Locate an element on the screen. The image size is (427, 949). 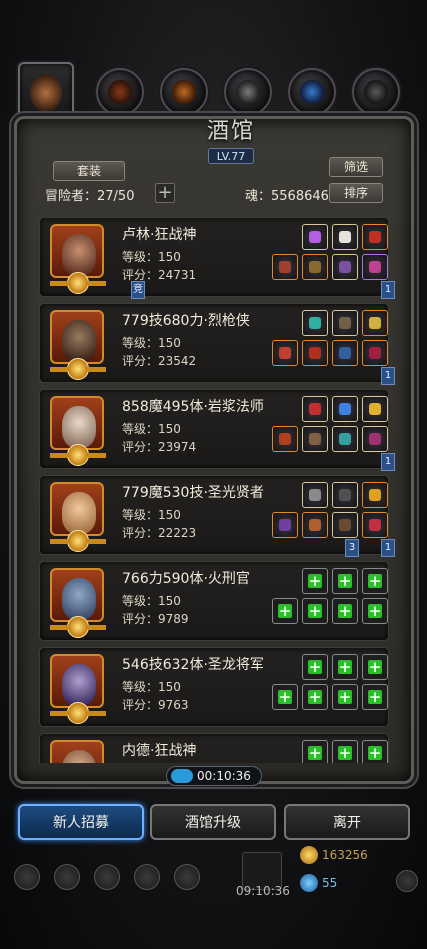
hero-card: 858魔495体·岩浆法师 等级：150 评分：23974 is located at coordinates (214, 429).